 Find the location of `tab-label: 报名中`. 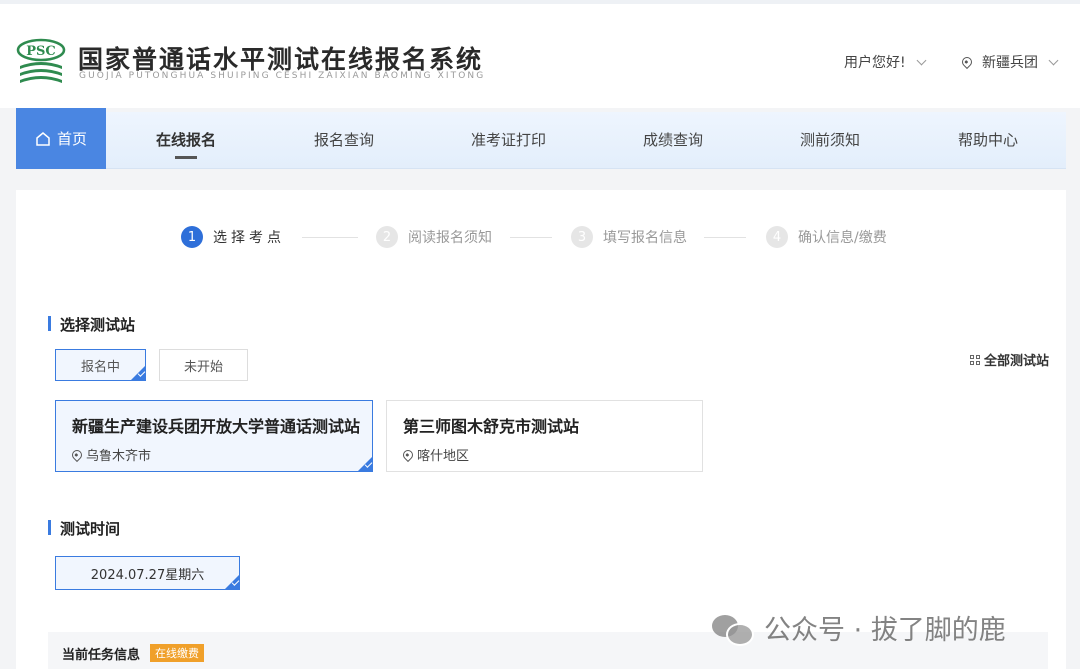

tab-label: 报名中 is located at coordinates (100, 367).